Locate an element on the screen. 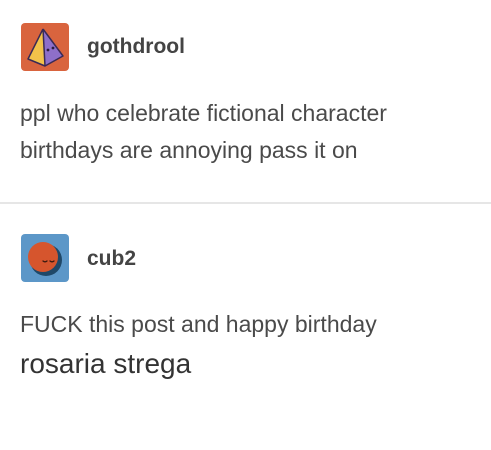 Image resolution: width=491 pixels, height=450 pixels. post-body-line: birthdays are annoying pass it on is located at coordinates (189, 150).